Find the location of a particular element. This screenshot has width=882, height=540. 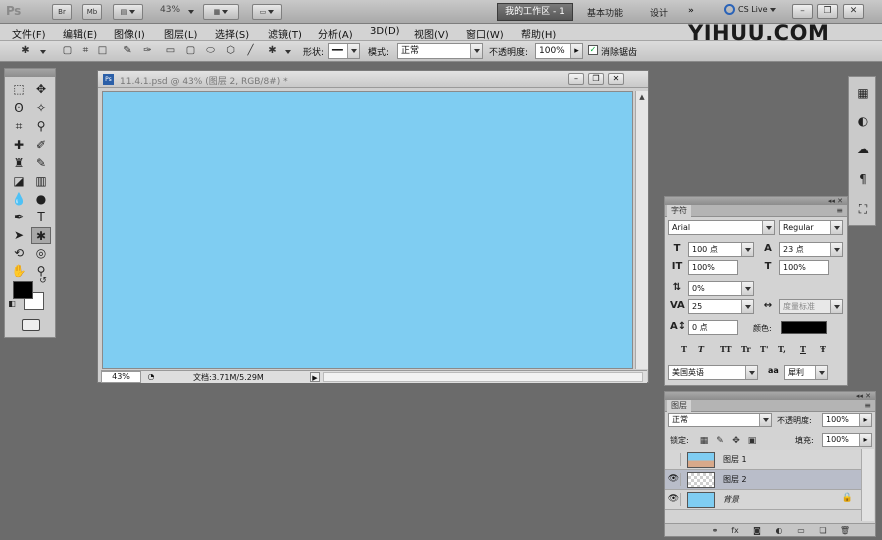

freeform-pen-icon: ✑ is located at coordinates (147, 51).